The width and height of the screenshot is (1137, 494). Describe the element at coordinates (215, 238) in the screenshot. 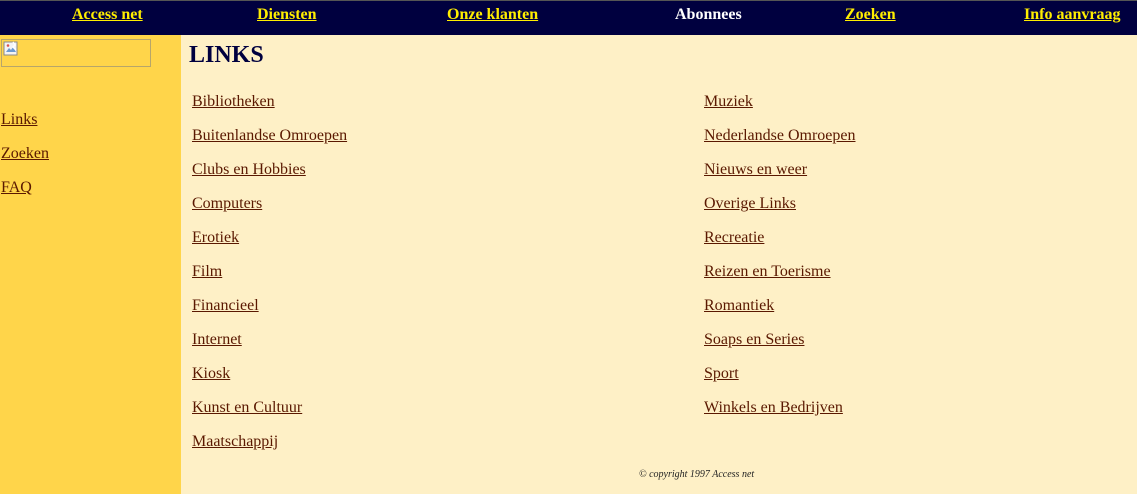

I see `link-erotiek: Erotiek` at that location.